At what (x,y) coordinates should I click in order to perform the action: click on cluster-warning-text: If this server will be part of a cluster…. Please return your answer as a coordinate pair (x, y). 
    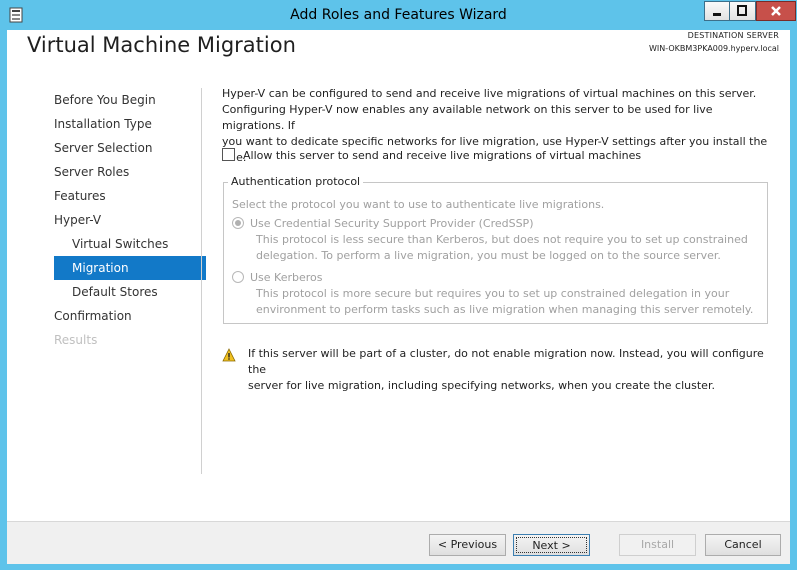
    Looking at the image, I should click on (510, 370).